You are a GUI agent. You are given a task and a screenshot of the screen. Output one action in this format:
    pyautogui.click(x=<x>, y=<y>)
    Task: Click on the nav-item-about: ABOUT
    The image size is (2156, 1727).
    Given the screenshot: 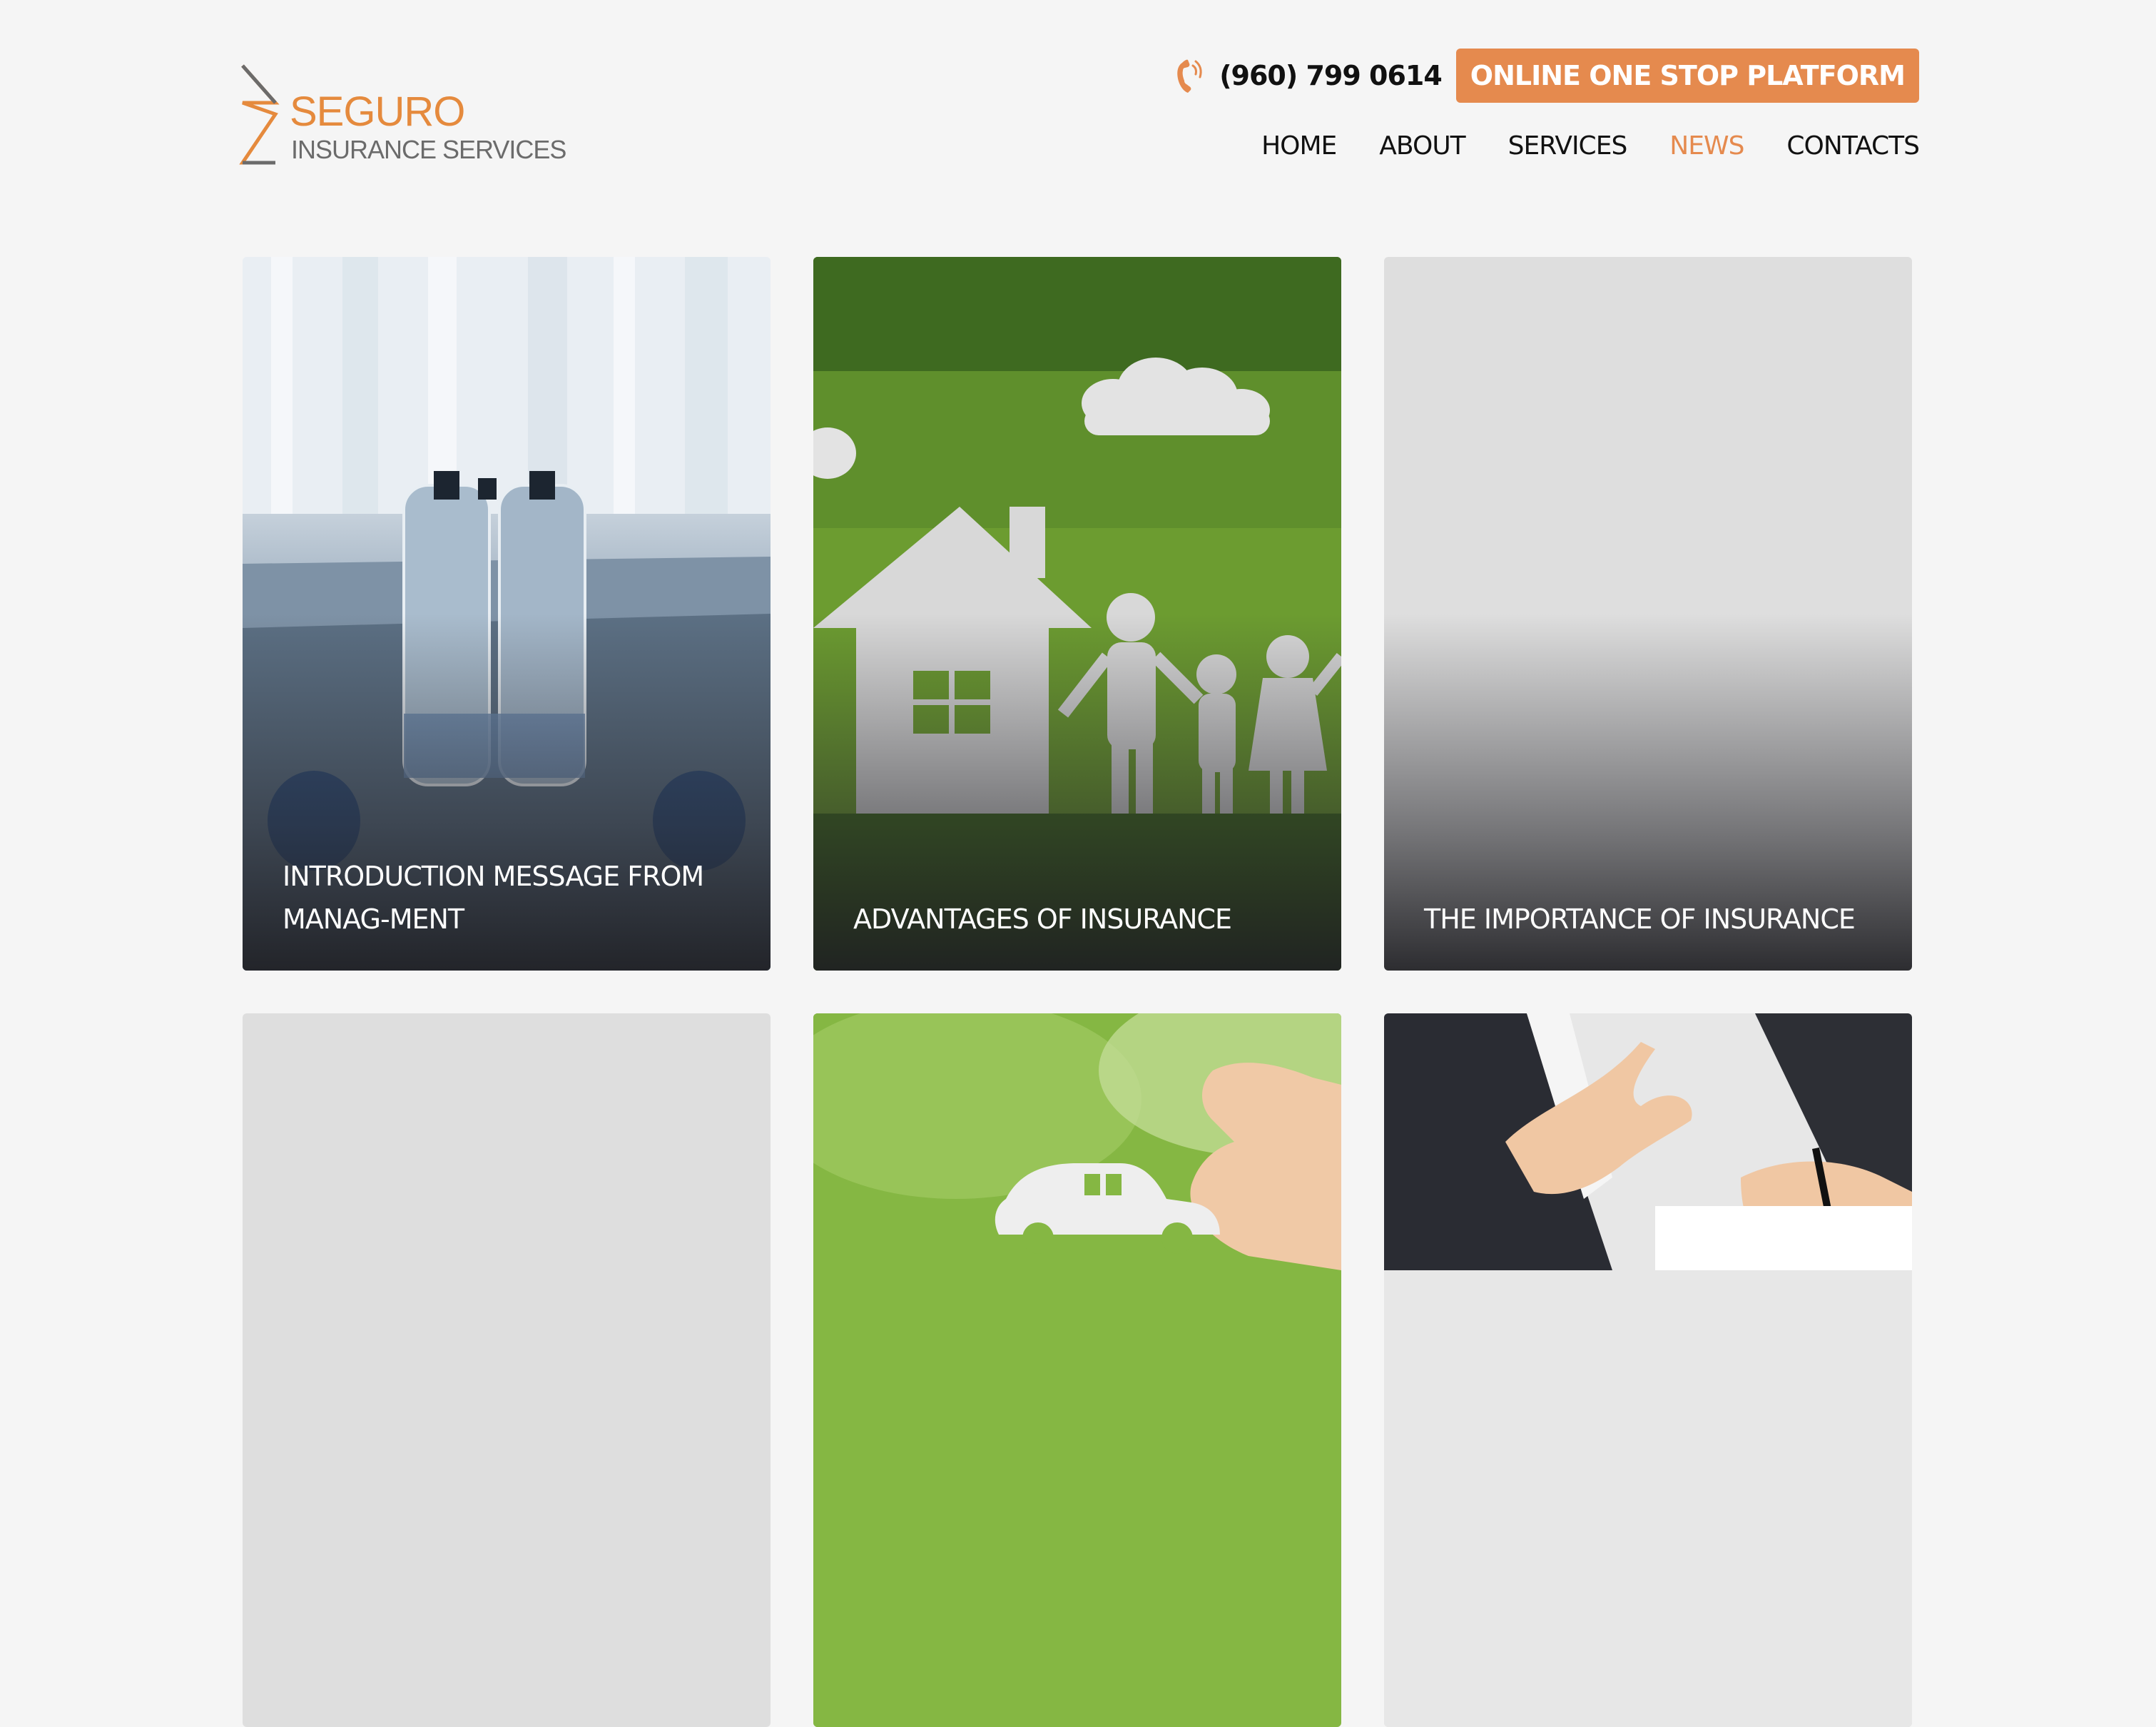 What is the action you would take?
    pyautogui.click(x=1422, y=146)
    